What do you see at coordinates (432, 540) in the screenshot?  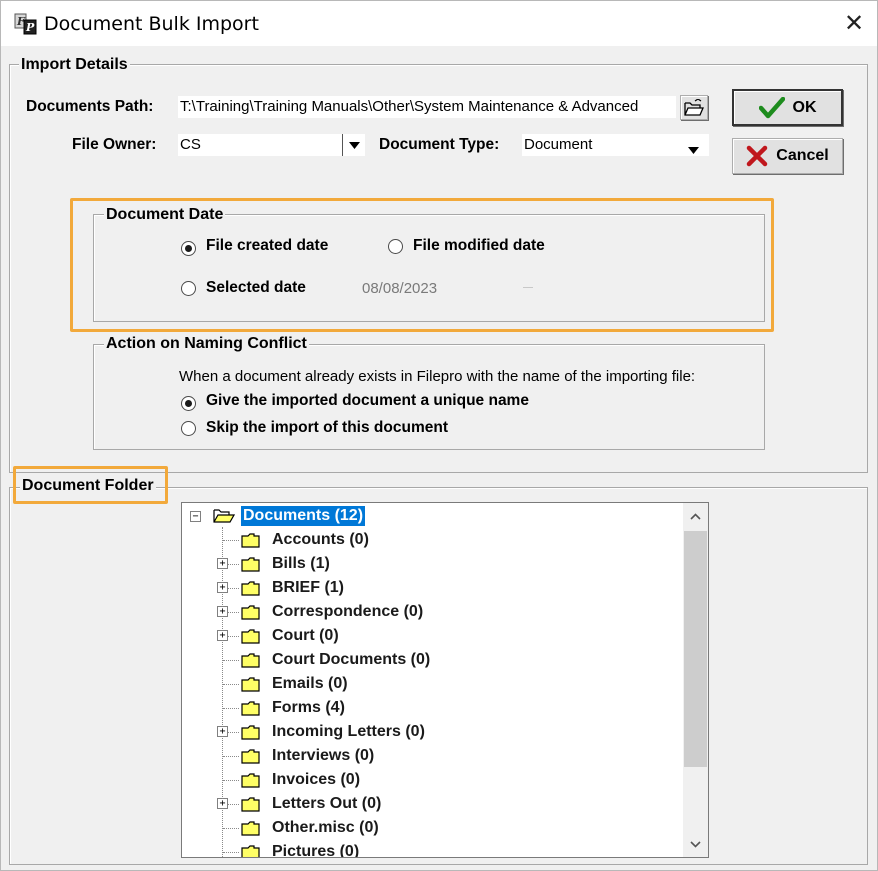 I see `tree-folder-row: Accounts (0)` at bounding box center [432, 540].